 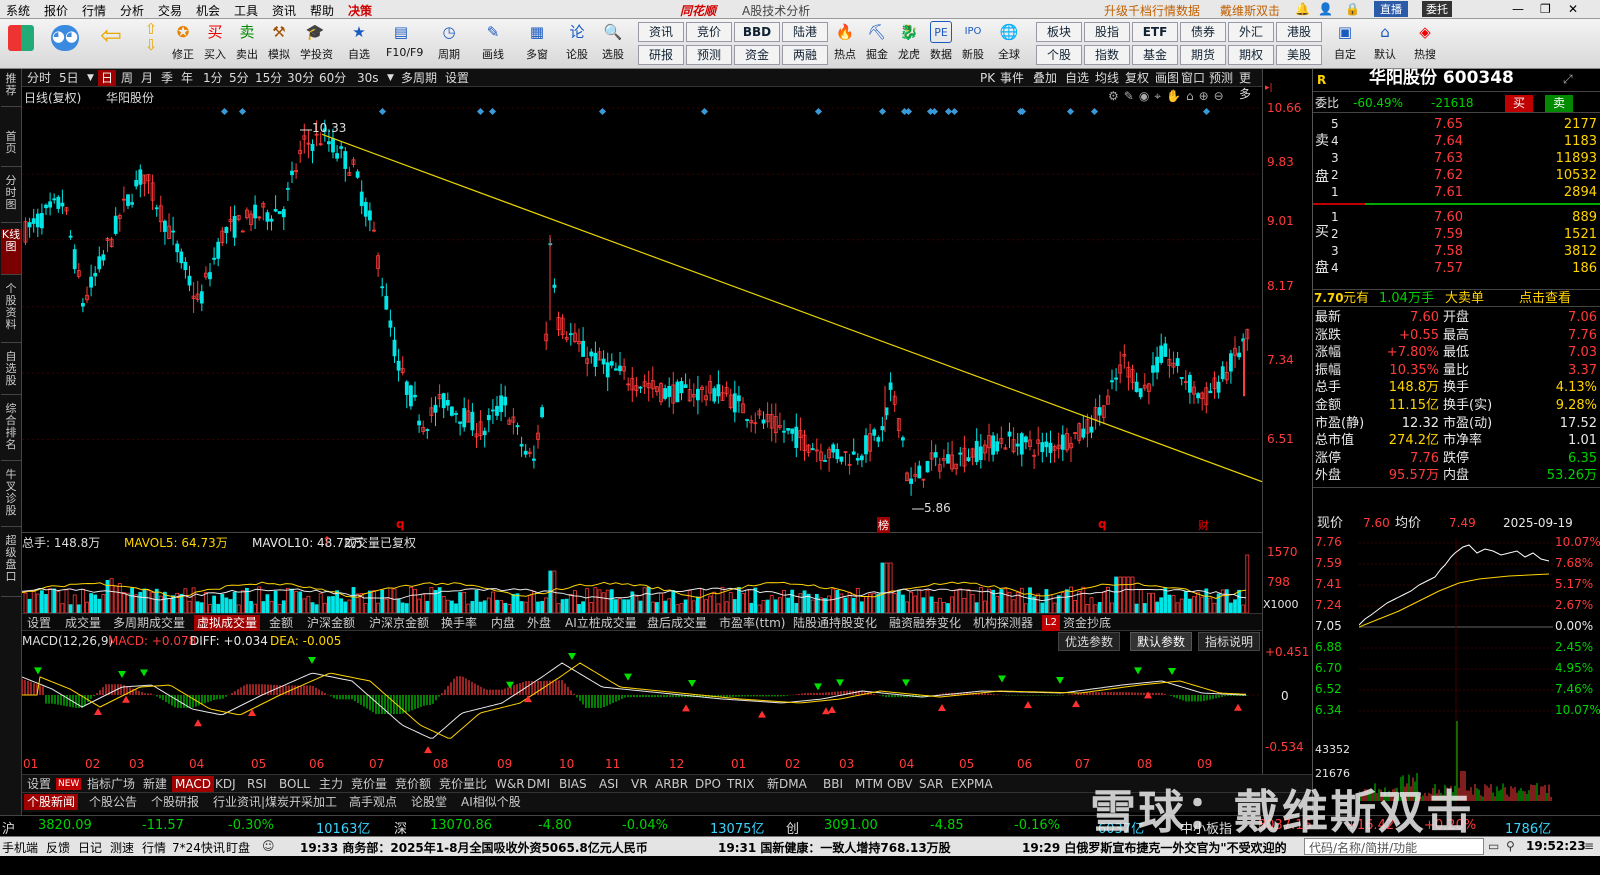 What do you see at coordinates (111, 784) in the screenshot?
I see `indicator-tab: 指标广场` at bounding box center [111, 784].